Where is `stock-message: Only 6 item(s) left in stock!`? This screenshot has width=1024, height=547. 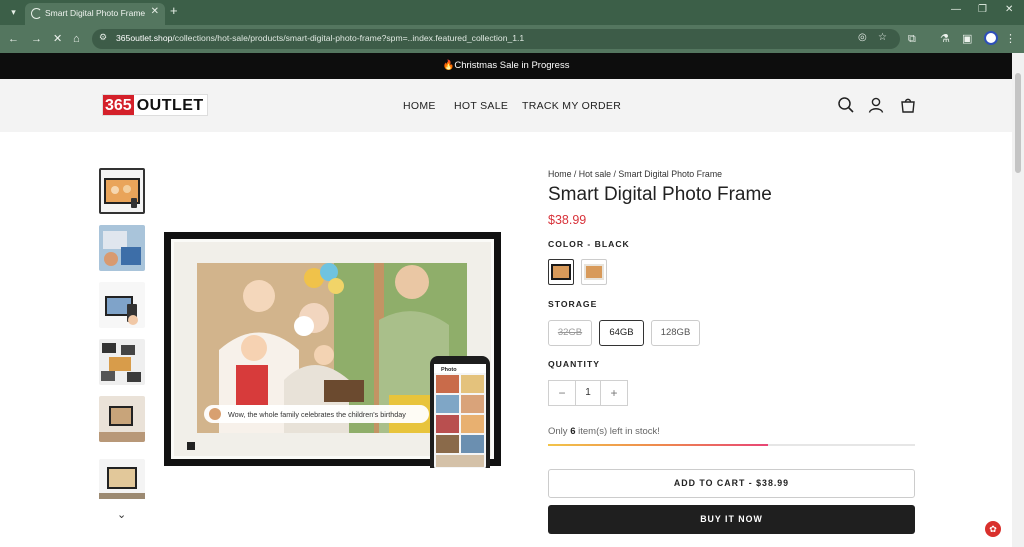
stock-message: Only 6 item(s) left in stock! is located at coordinates (604, 431).